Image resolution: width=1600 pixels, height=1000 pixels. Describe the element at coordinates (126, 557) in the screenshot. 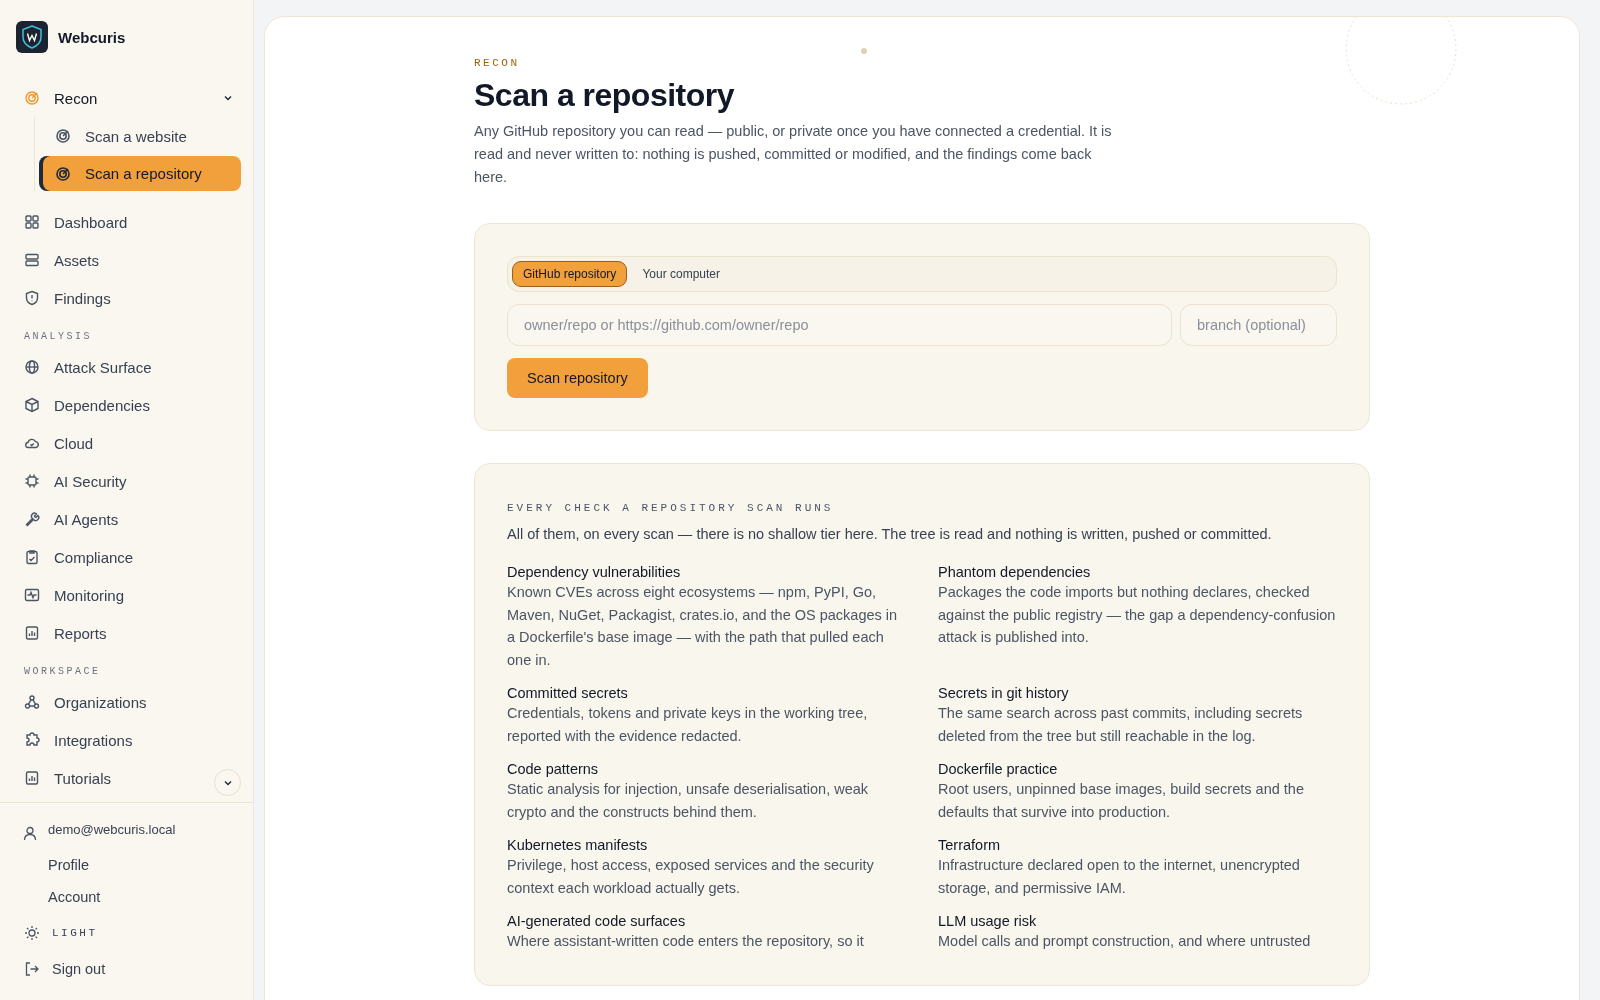

I see `nav-item: Compliance` at that location.